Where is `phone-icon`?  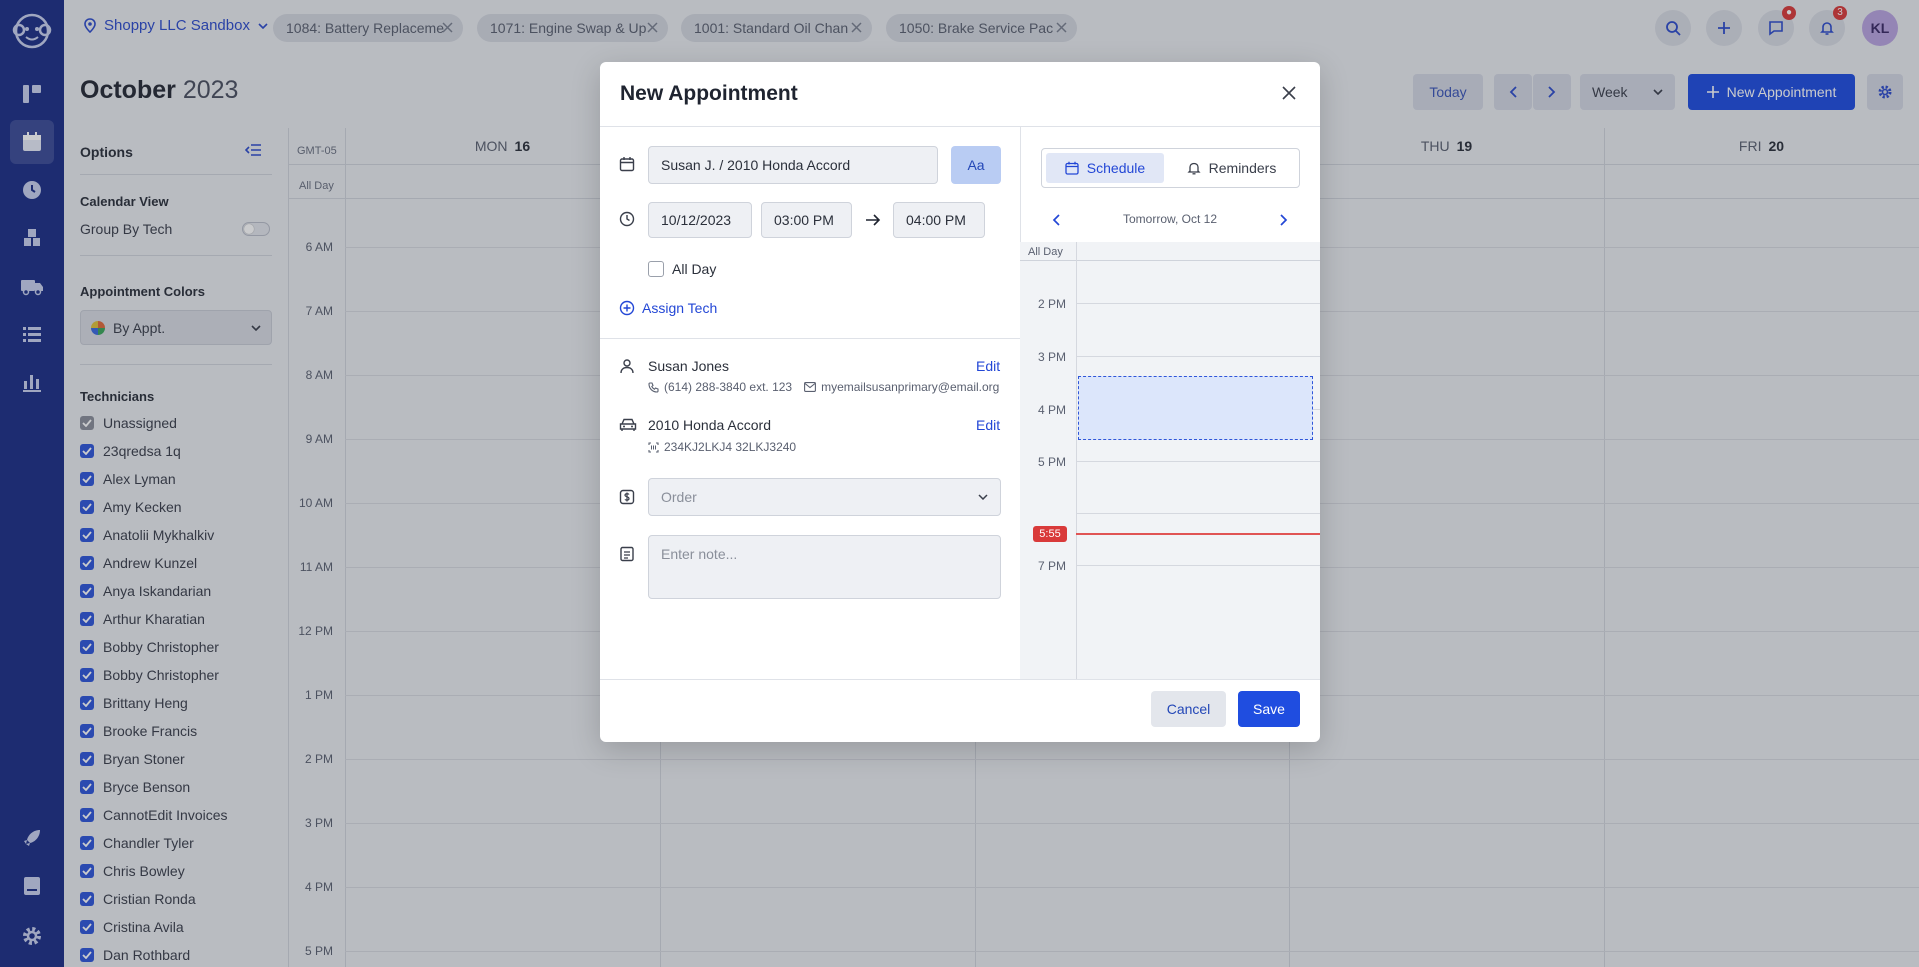
phone-icon is located at coordinates (653, 387).